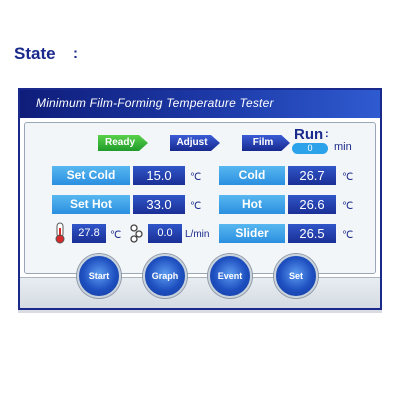 The height and width of the screenshot is (400, 400). What do you see at coordinates (196, 206) in the screenshot?
I see `set-hot-unit: ℃` at bounding box center [196, 206].